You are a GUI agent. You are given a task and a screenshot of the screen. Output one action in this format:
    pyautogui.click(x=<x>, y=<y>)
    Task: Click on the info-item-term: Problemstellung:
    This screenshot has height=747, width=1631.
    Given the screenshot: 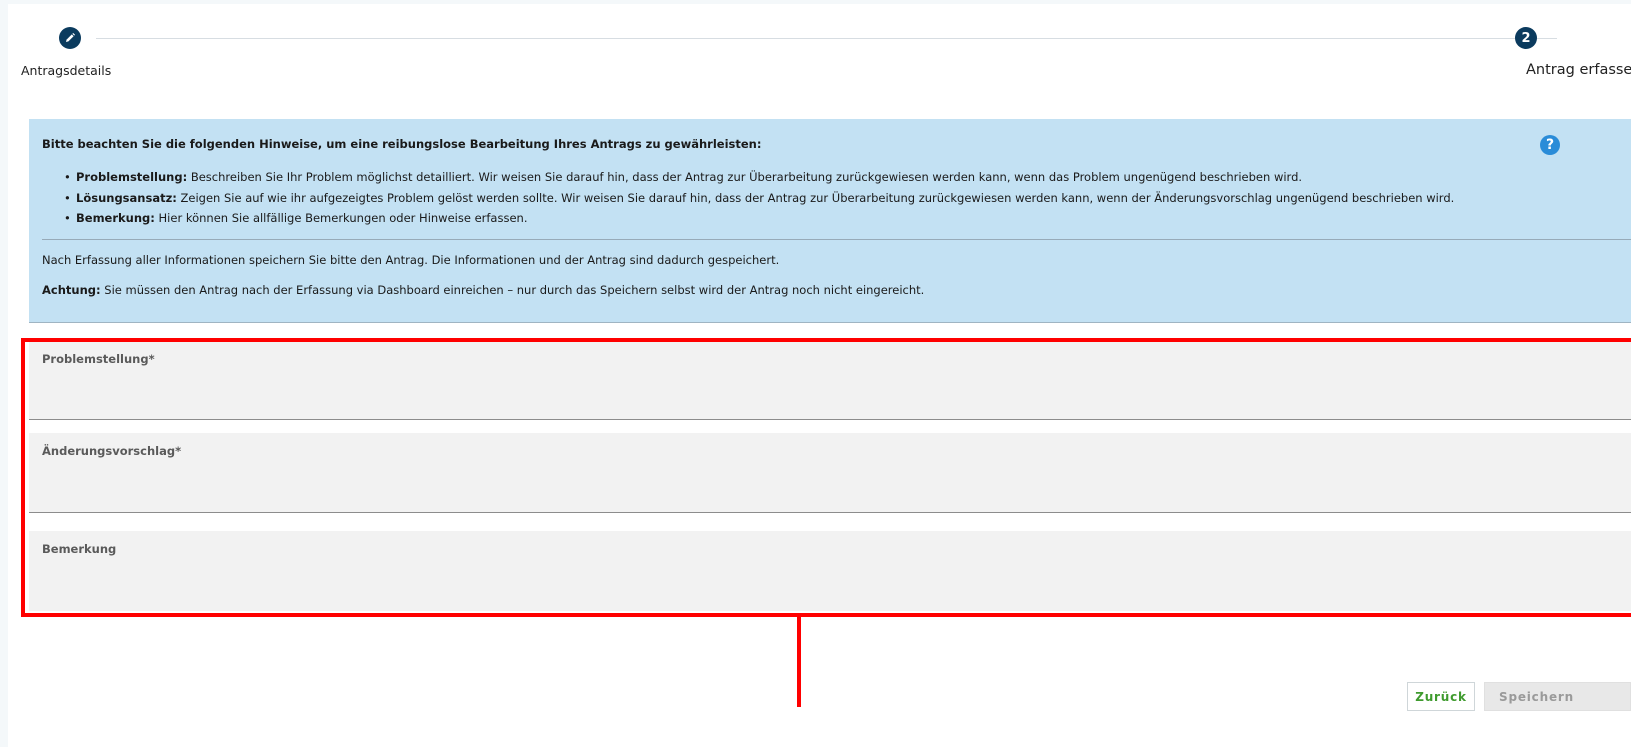 What is the action you would take?
    pyautogui.click(x=132, y=177)
    